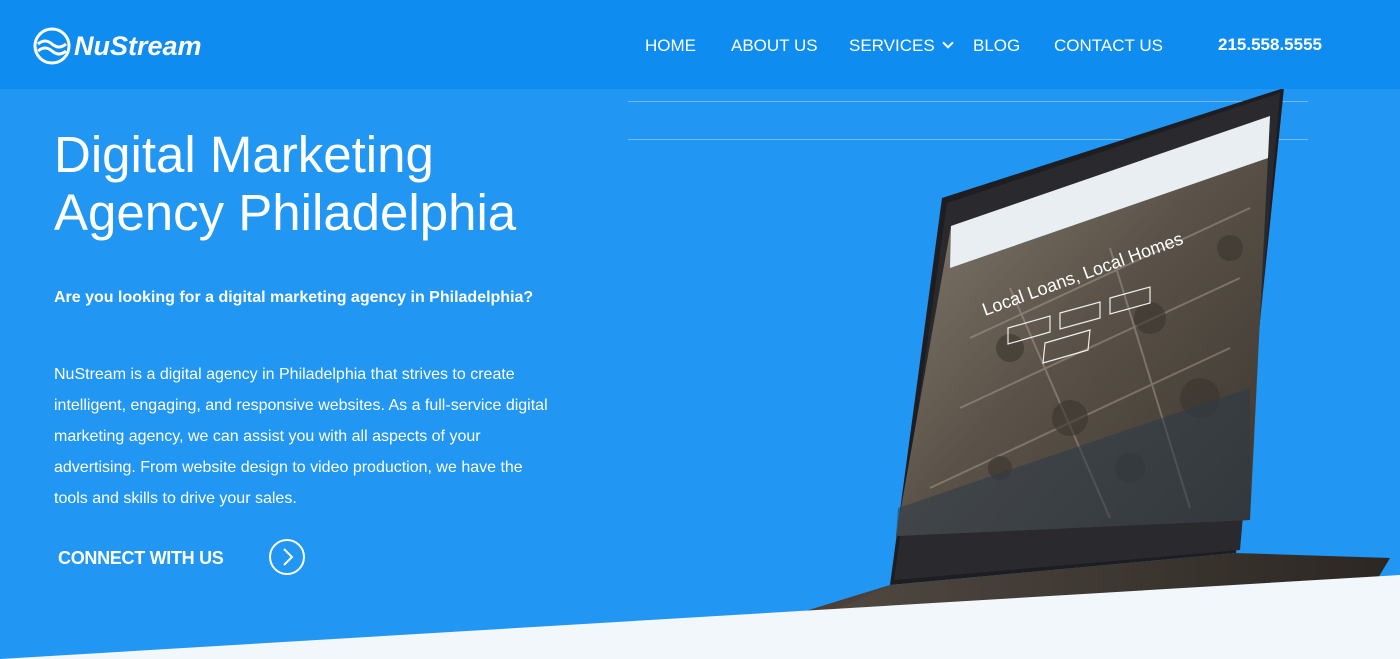  I want to click on cta-label: CONNECT WITH US, so click(141, 557).